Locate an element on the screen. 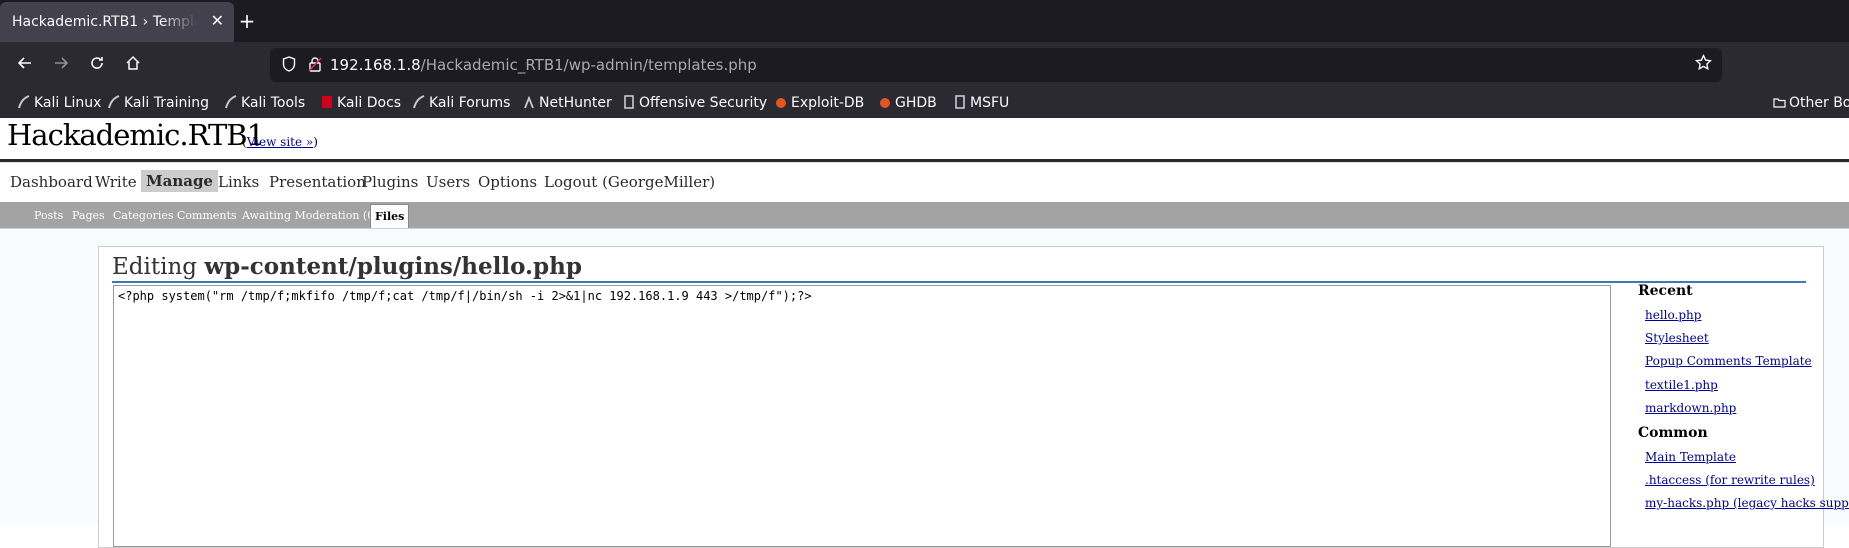  recent-link-stylesheet: Stylesheet is located at coordinates (1677, 338).